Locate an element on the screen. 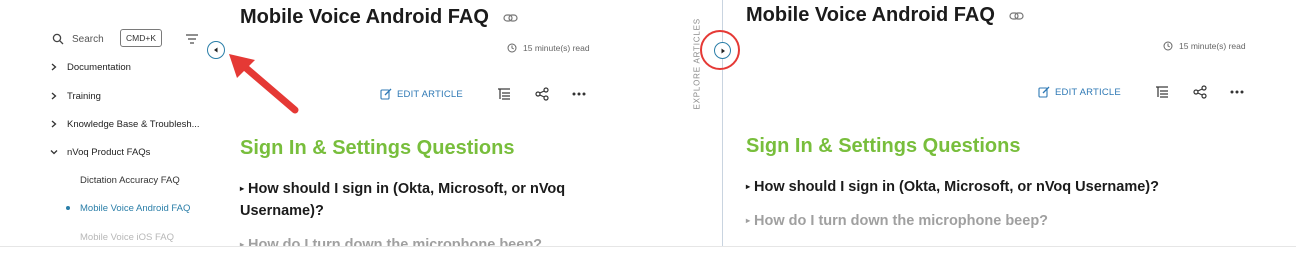 The width and height of the screenshot is (1296, 257). sidebar-item-label: Documentation is located at coordinates (99, 67).